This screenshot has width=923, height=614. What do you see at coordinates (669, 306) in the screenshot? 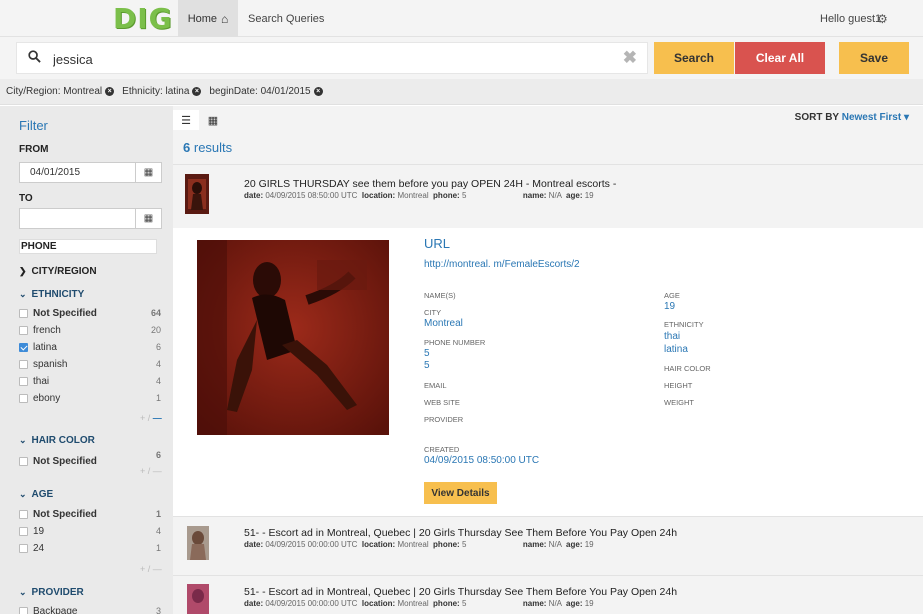
I see `age-value: 19` at bounding box center [669, 306].